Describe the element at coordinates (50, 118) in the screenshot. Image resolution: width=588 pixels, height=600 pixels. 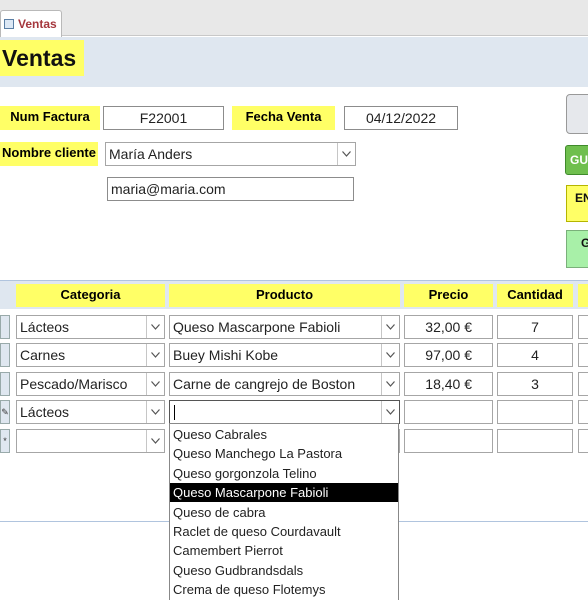
I see `num-factura-label: Num Factura` at that location.